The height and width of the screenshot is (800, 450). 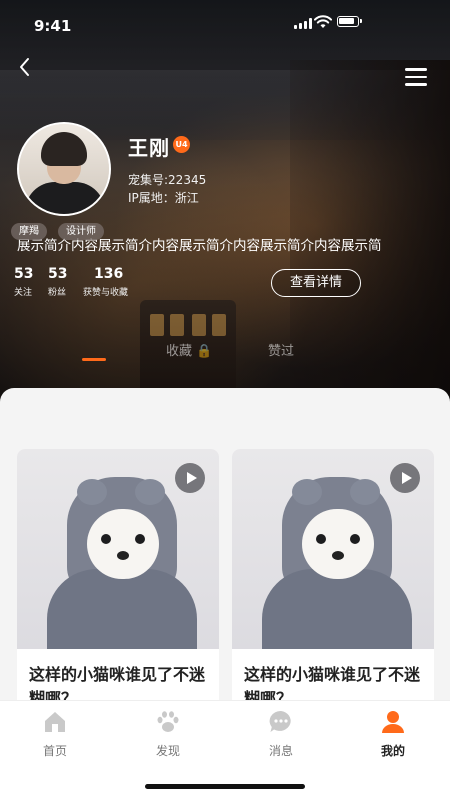 What do you see at coordinates (167, 180) in the screenshot?
I see `pet-id: 宠集号:22345` at bounding box center [167, 180].